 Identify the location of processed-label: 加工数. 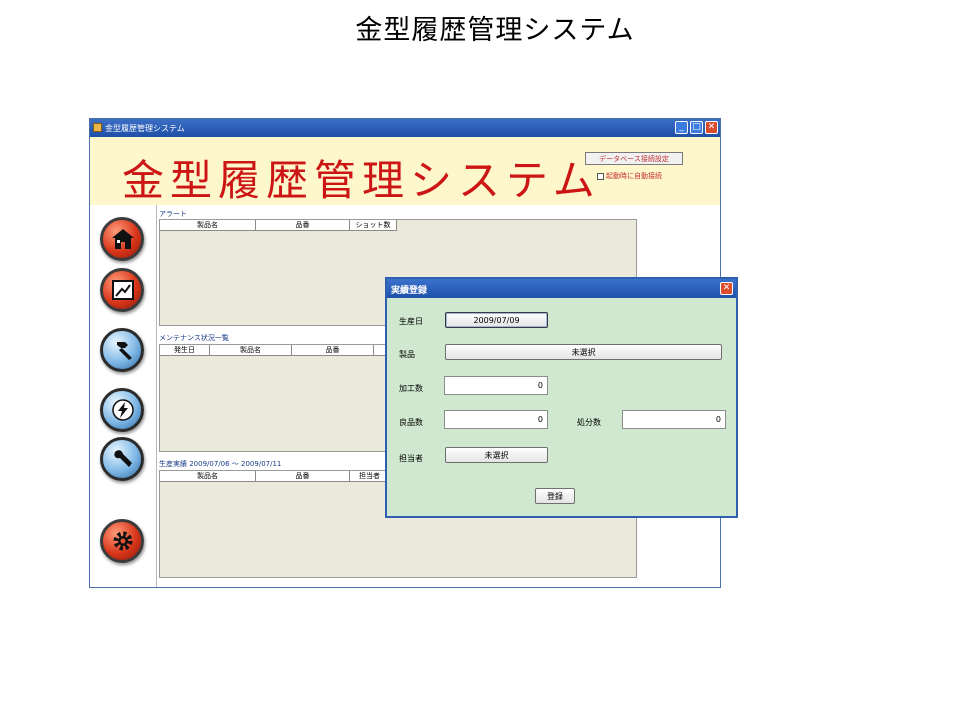
(411, 388).